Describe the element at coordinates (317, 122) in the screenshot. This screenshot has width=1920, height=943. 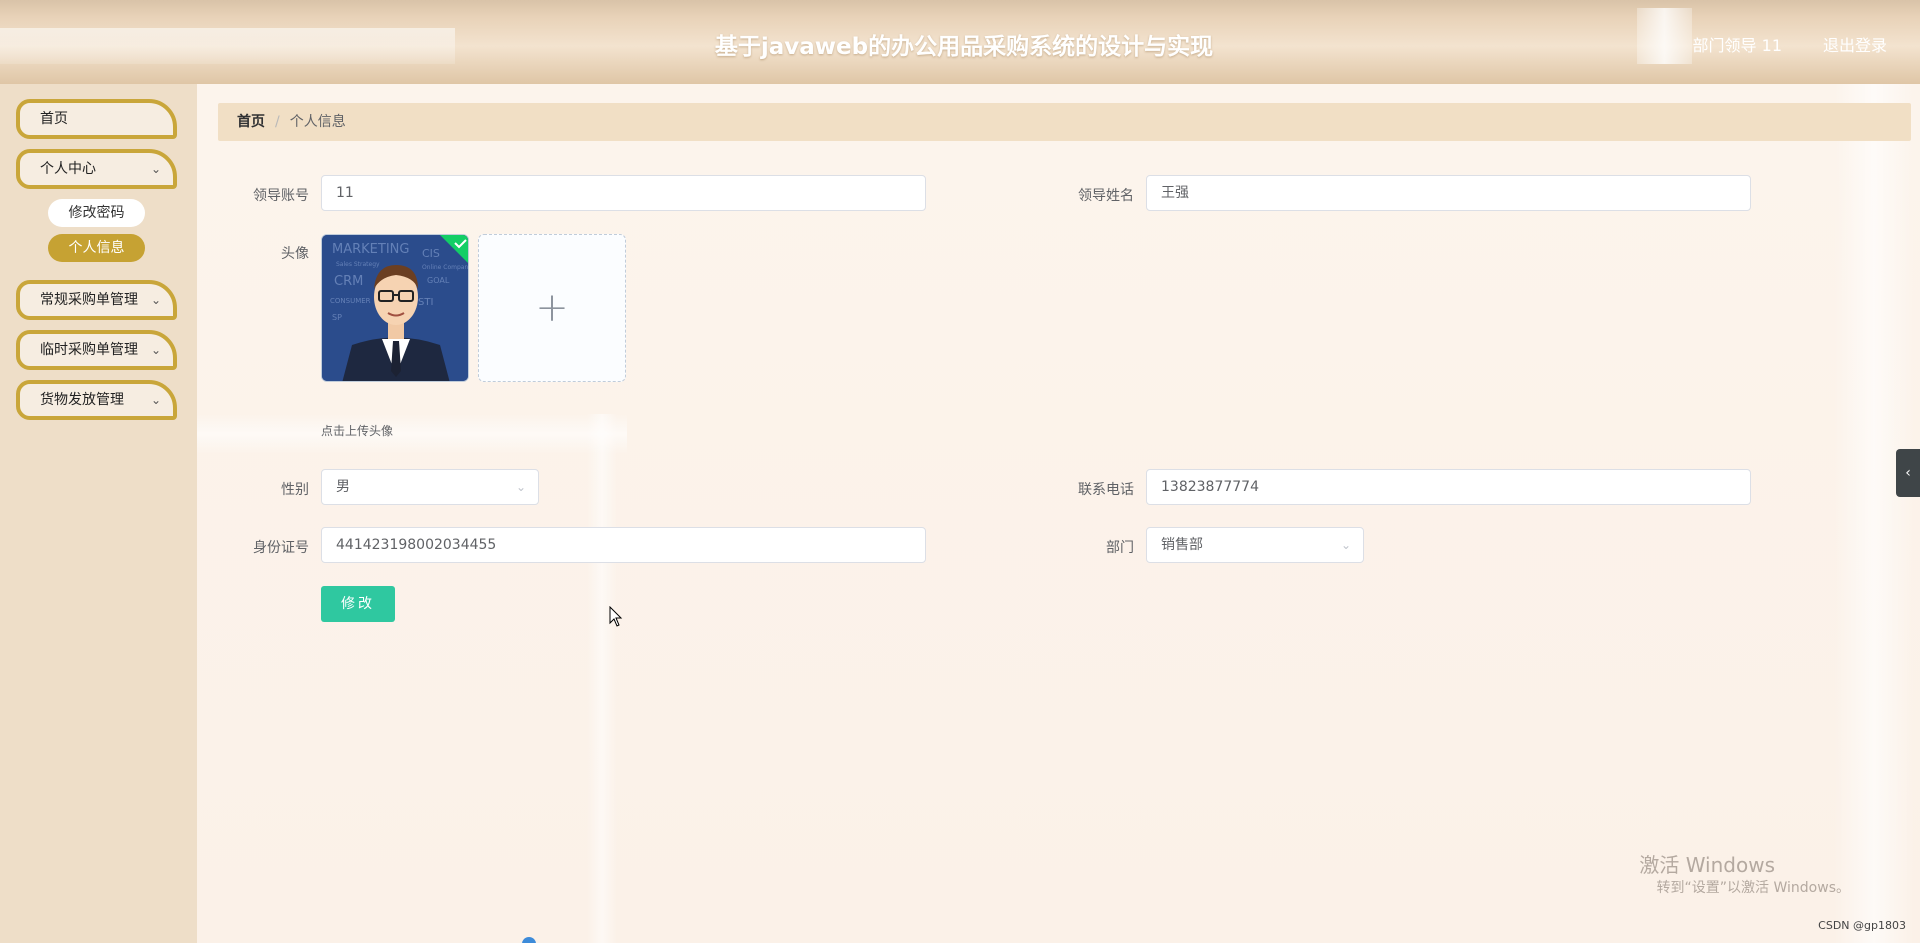
I see `breadcrumb-current: 个人信息` at that location.